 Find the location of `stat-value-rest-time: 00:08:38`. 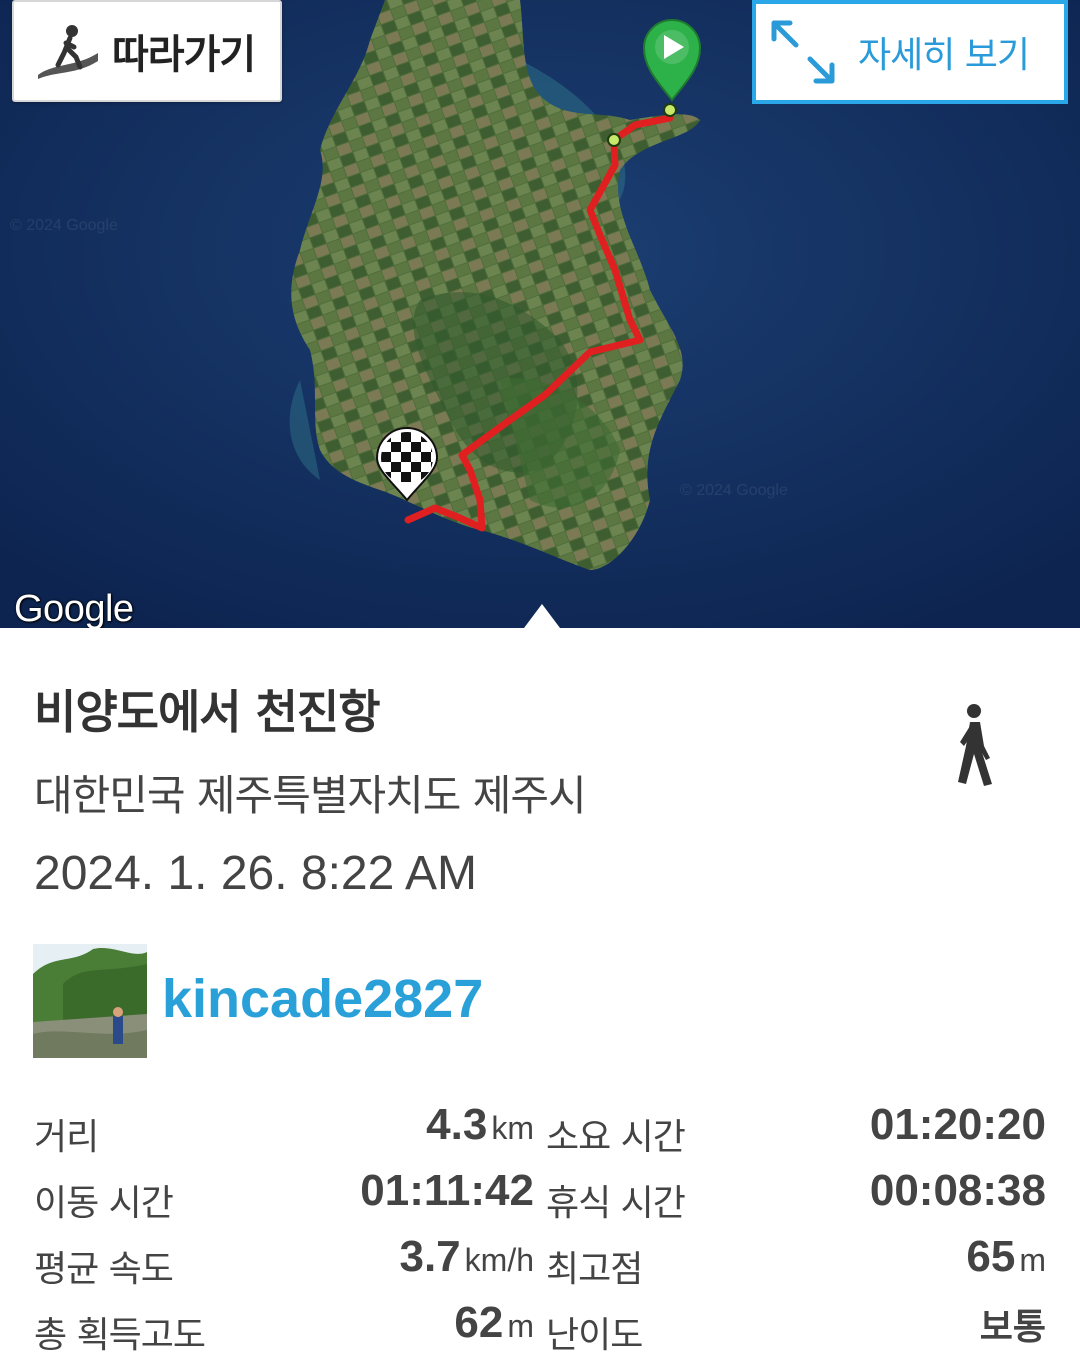

stat-value-rest-time: 00:08:38 is located at coordinates (957, 1190).